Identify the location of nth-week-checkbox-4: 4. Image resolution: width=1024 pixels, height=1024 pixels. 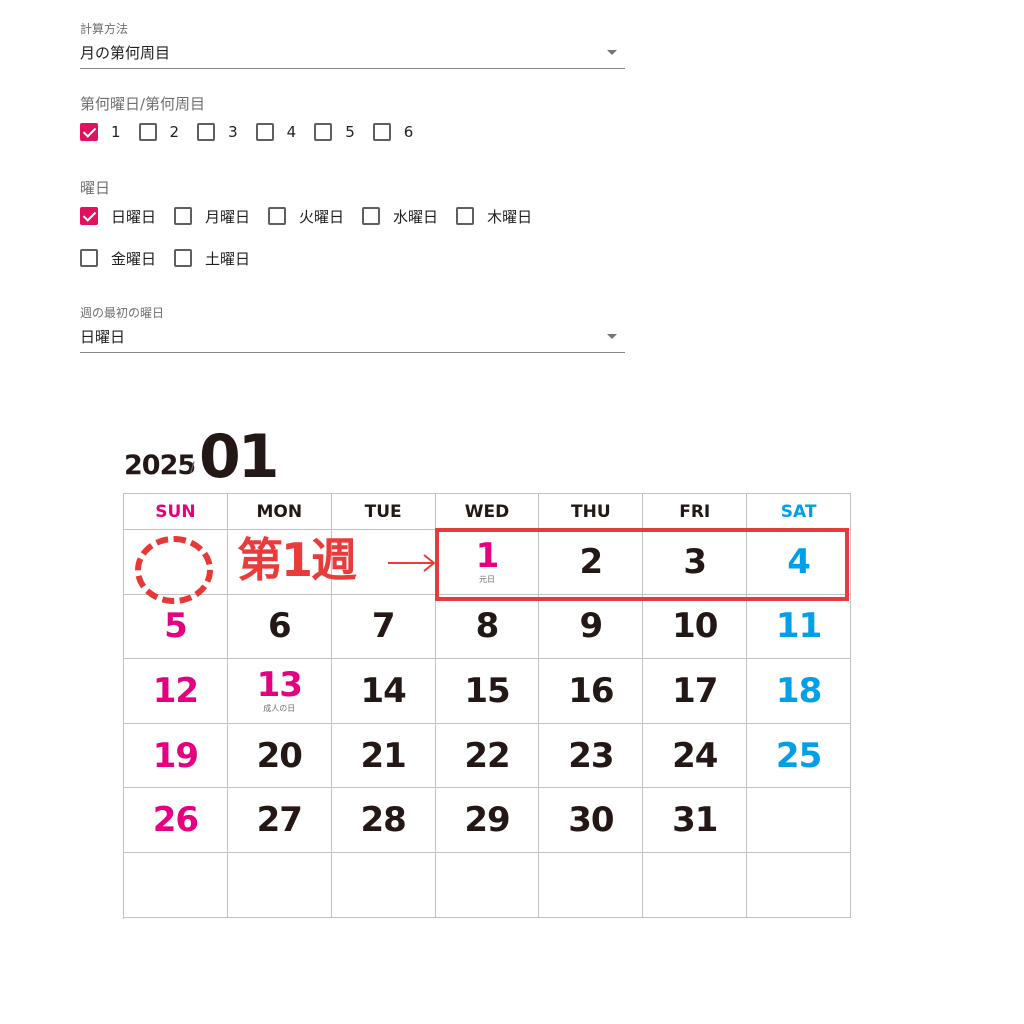
(276, 132).